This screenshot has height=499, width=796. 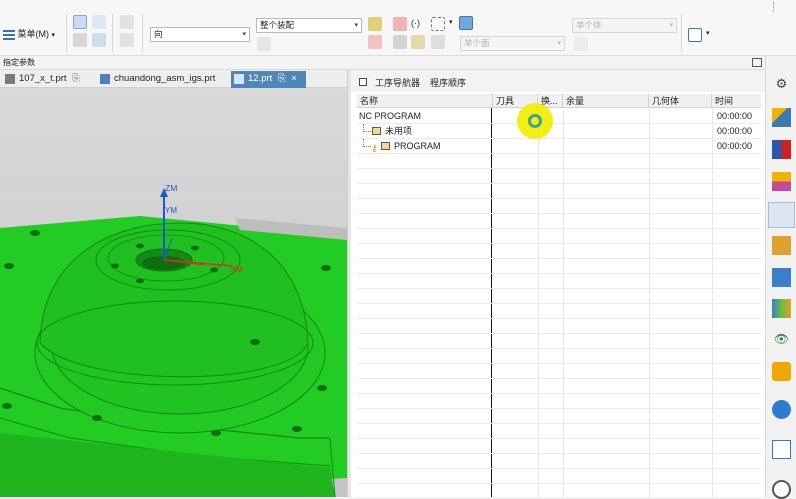 I want to click on tool-icon, so click(x=400, y=42).